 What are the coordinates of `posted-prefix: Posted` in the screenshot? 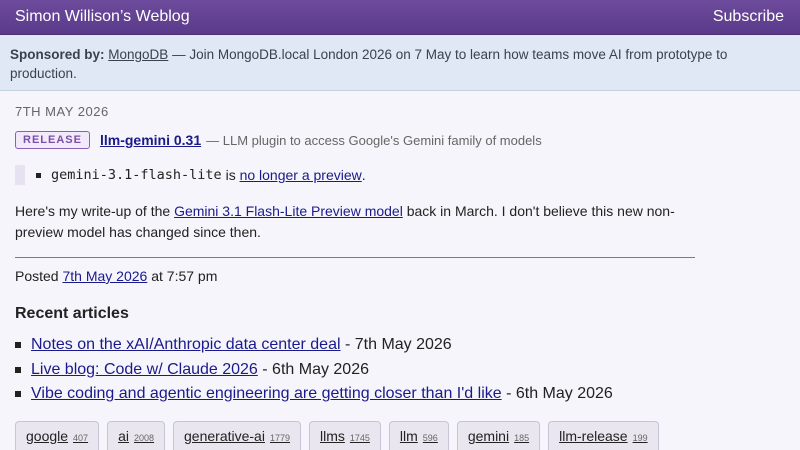 It's located at (39, 276).